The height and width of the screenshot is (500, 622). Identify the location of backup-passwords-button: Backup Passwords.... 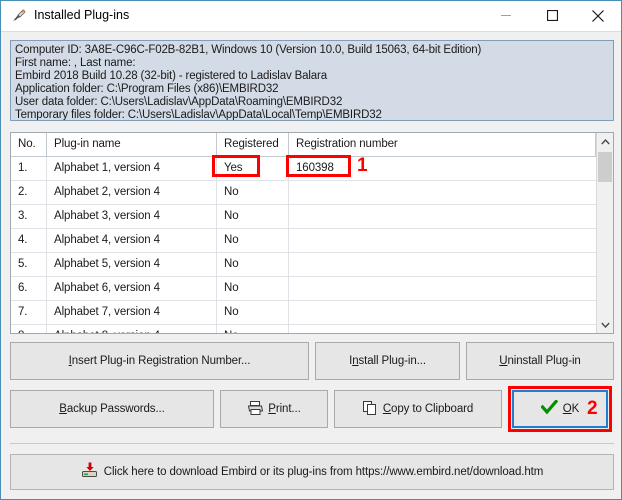
(112, 409).